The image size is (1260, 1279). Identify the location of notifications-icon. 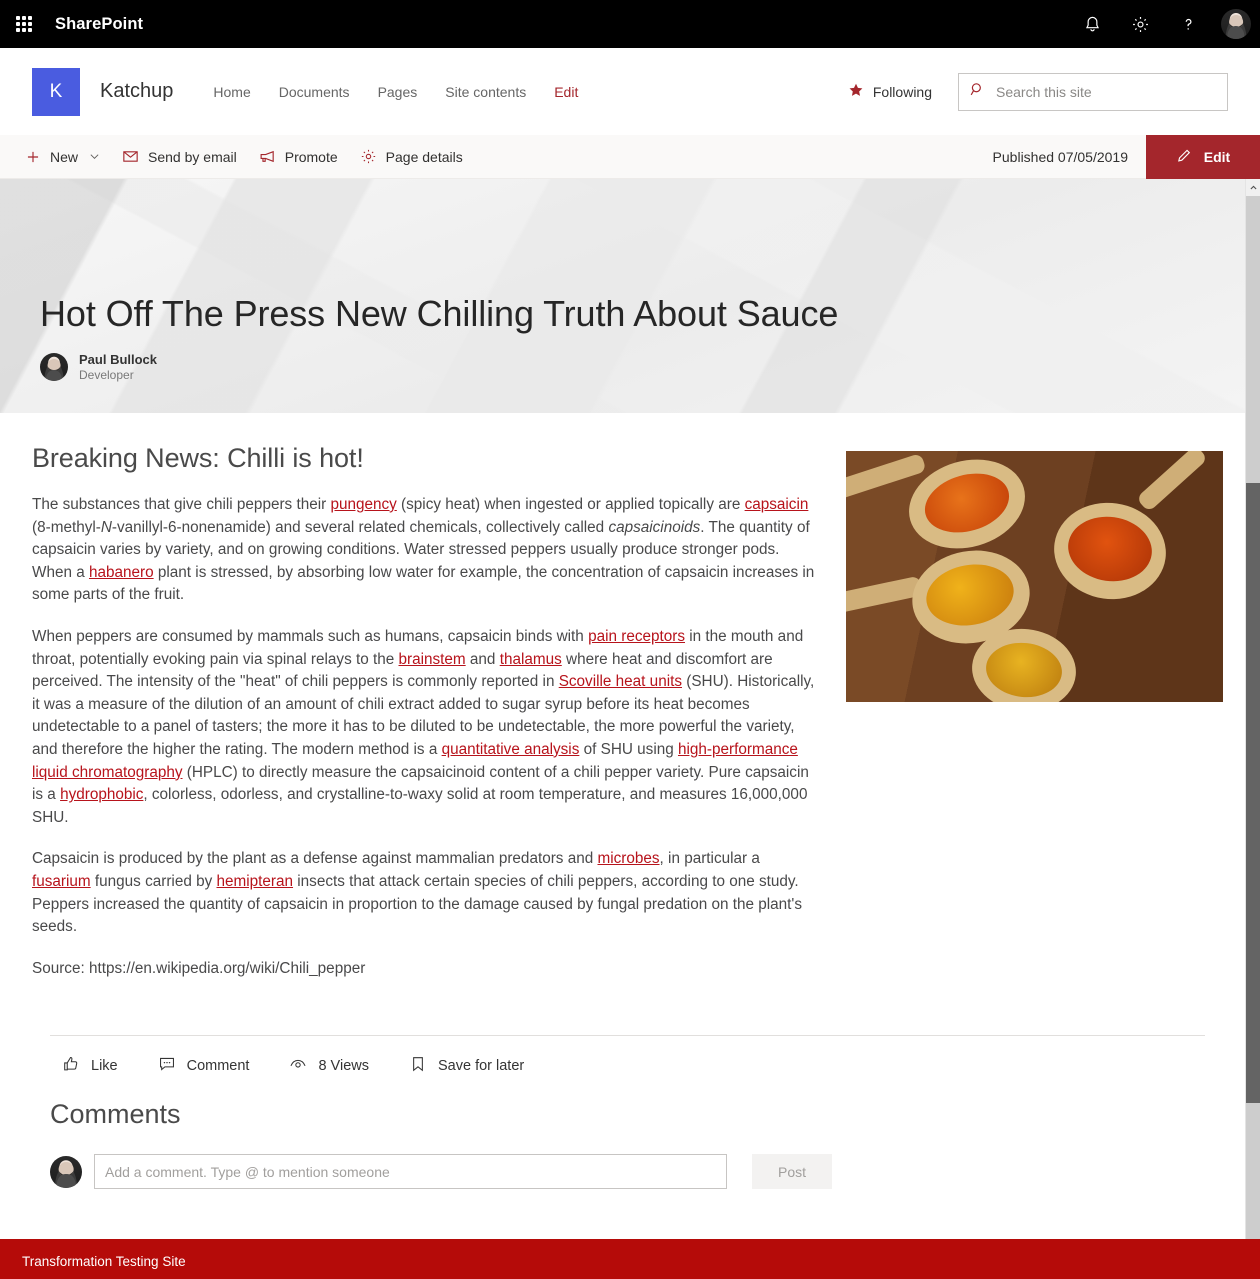
(1092, 24).